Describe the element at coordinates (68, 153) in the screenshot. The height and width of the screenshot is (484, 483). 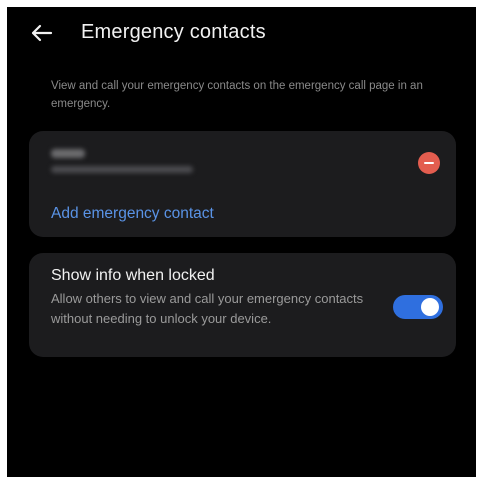
I see `contact-name-redacted` at that location.